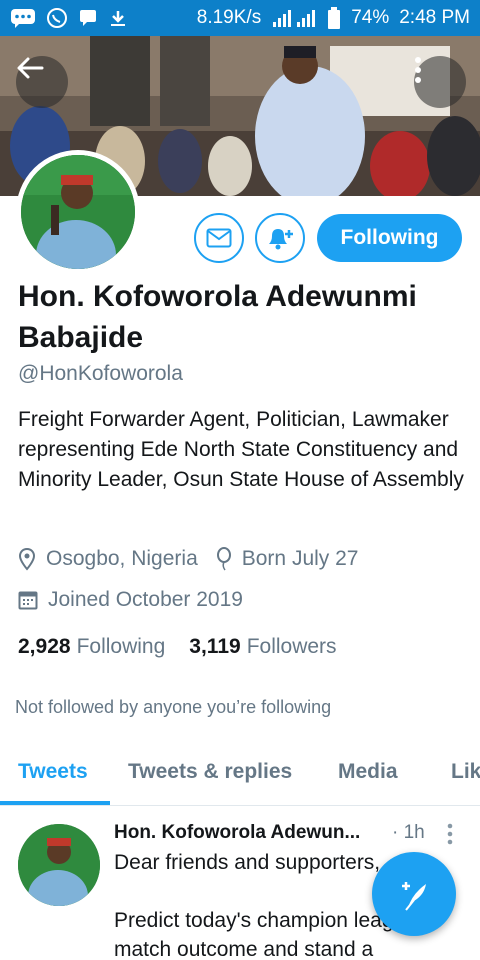 Image resolution: width=480 pixels, height=960 pixels. What do you see at coordinates (122, 558) in the screenshot?
I see `profile-location: Osogbo, Nigeria` at bounding box center [122, 558].